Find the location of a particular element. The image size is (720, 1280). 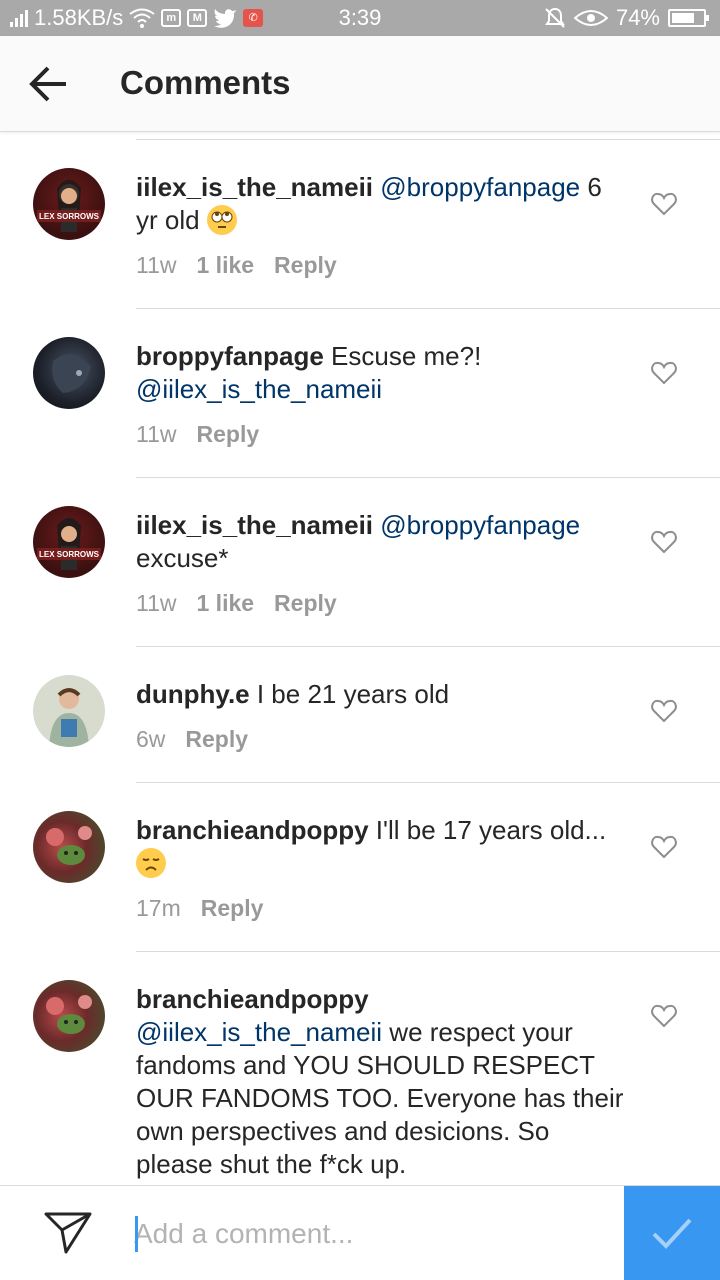

comment-text: Escuse me?! is located at coordinates (402, 356).